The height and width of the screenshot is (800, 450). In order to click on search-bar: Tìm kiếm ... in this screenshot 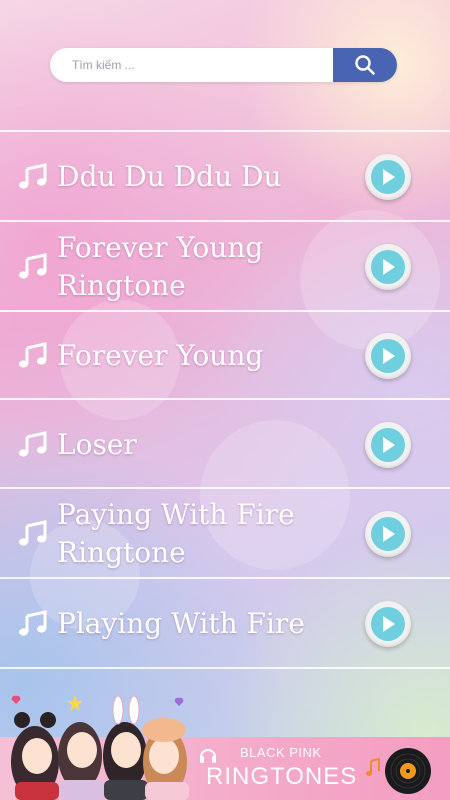, I will do `click(223, 65)`.